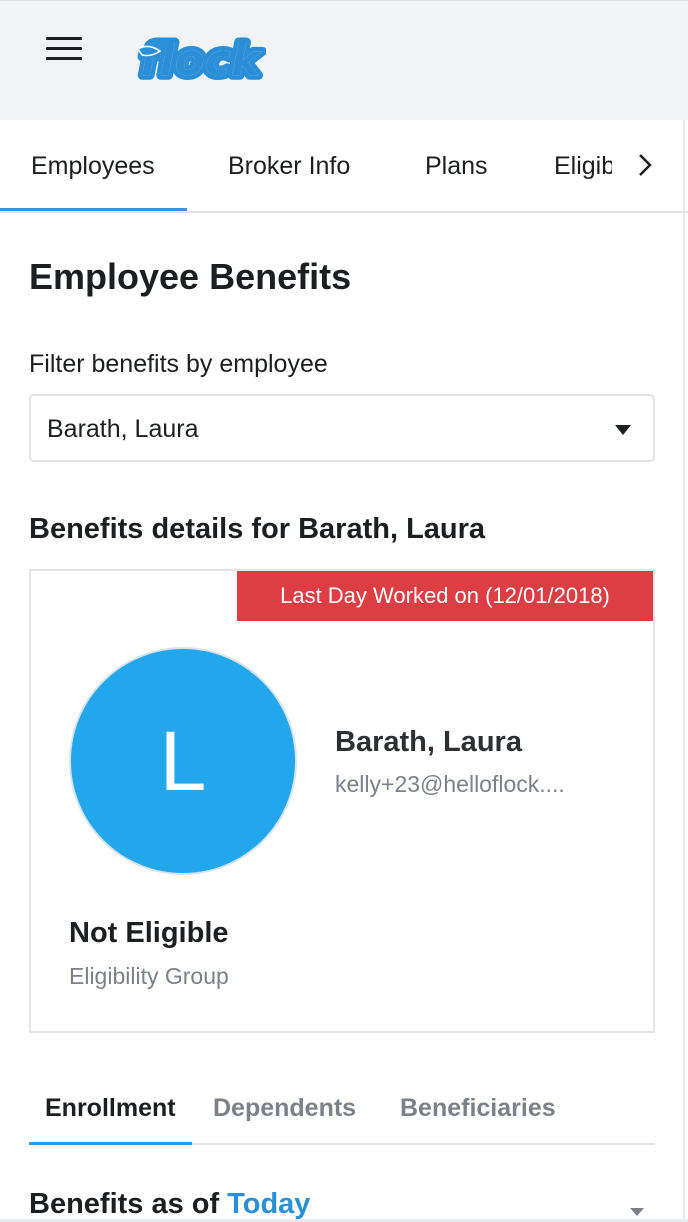  I want to click on tab-dependents: Dependents, so click(284, 1107).